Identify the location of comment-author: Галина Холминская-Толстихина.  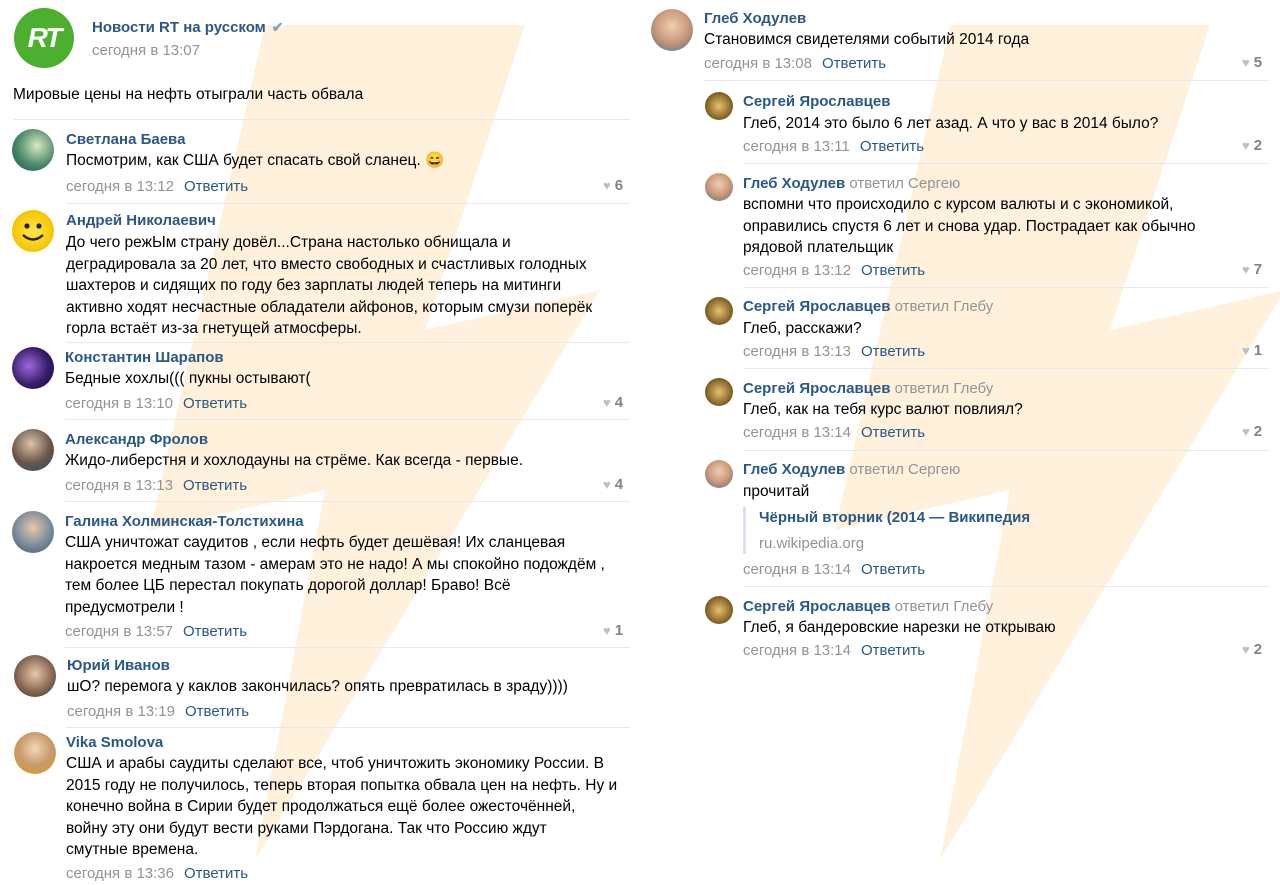
(184, 521).